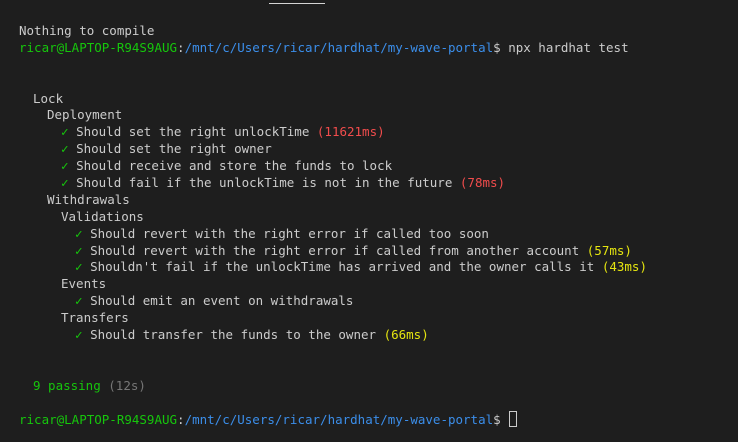  What do you see at coordinates (87, 30) in the screenshot?
I see `compile-message: Nothing to compile` at bounding box center [87, 30].